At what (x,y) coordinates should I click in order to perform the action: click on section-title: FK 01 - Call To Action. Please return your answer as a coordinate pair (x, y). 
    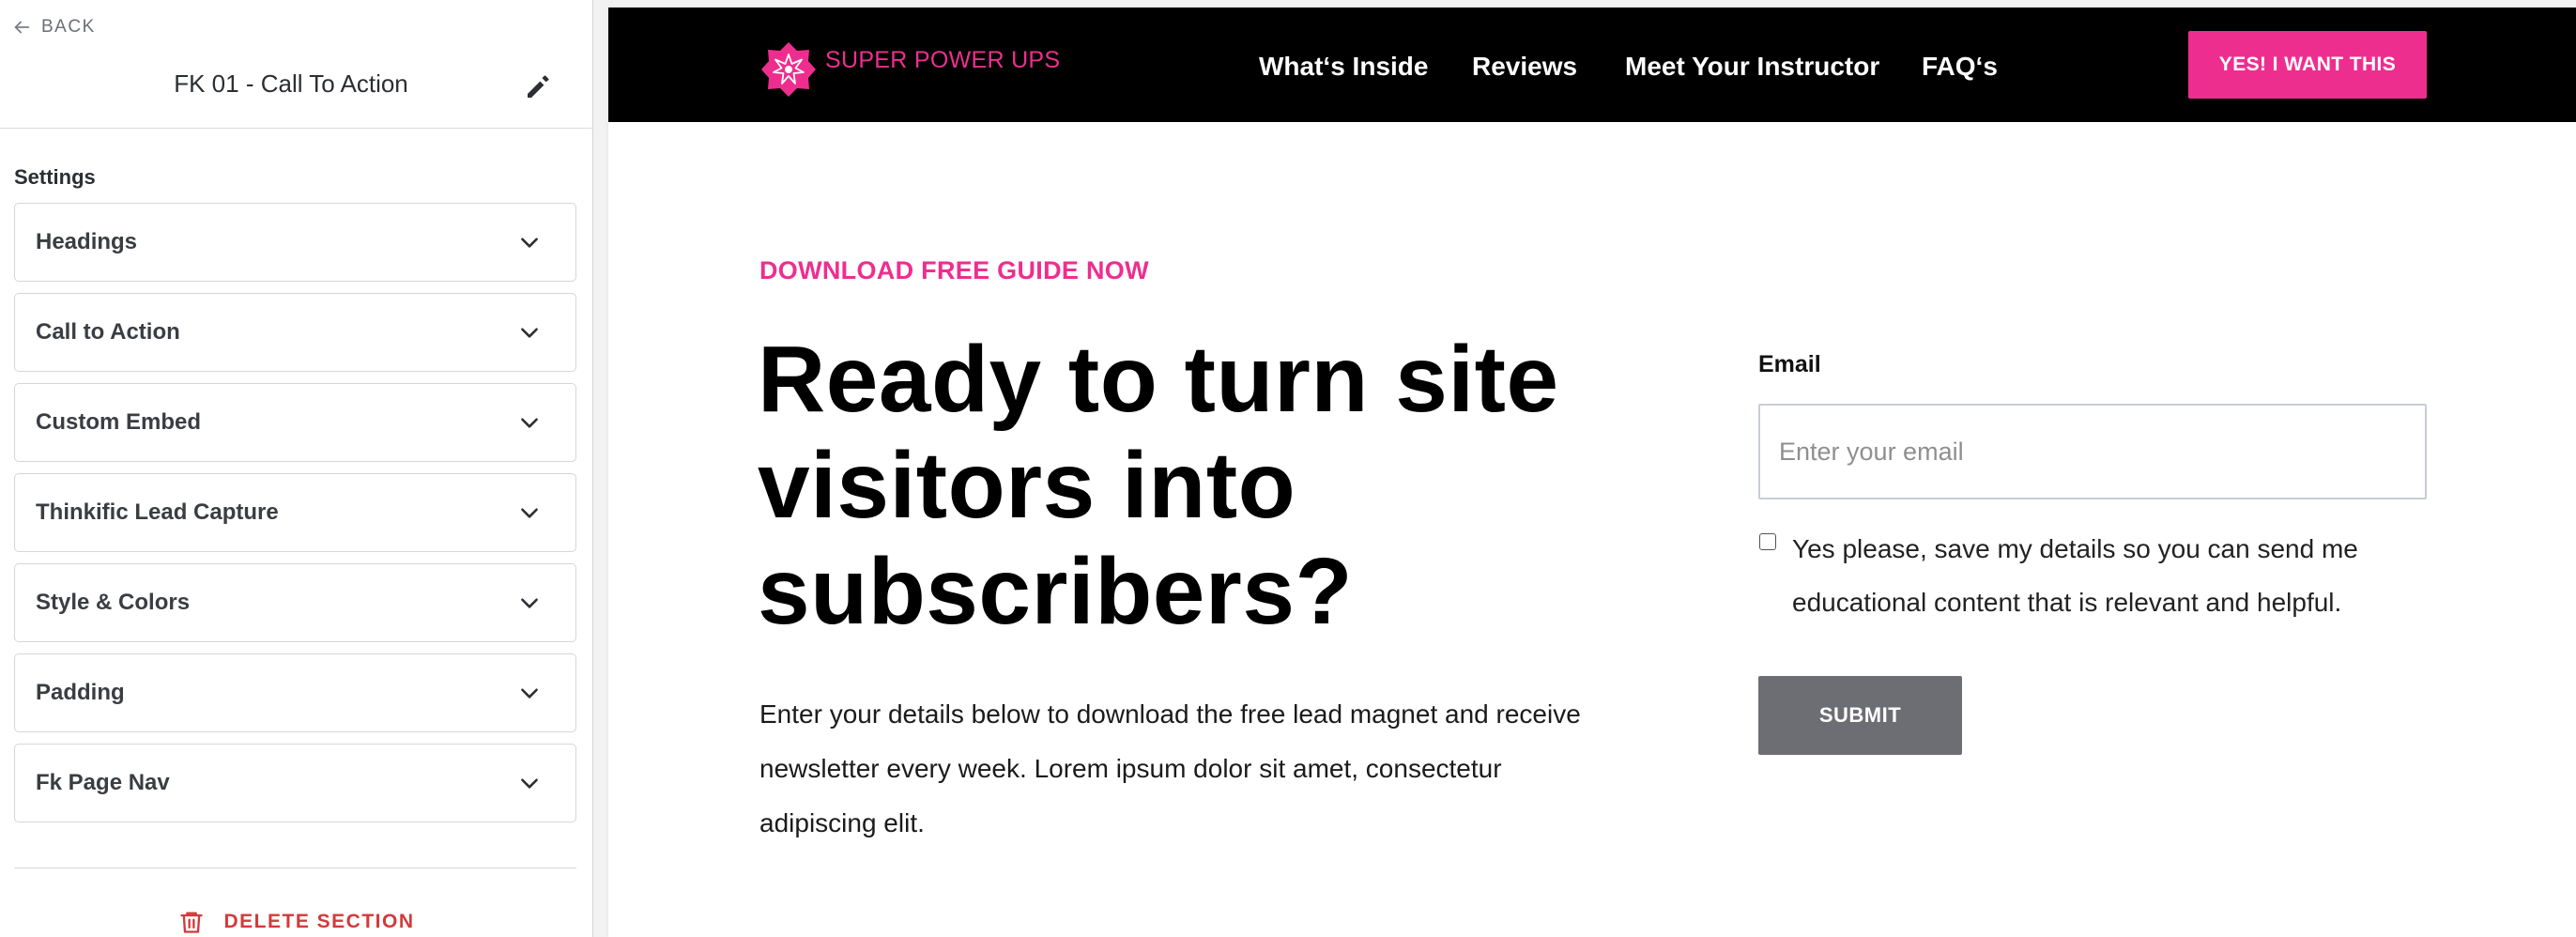
    Looking at the image, I should click on (291, 83).